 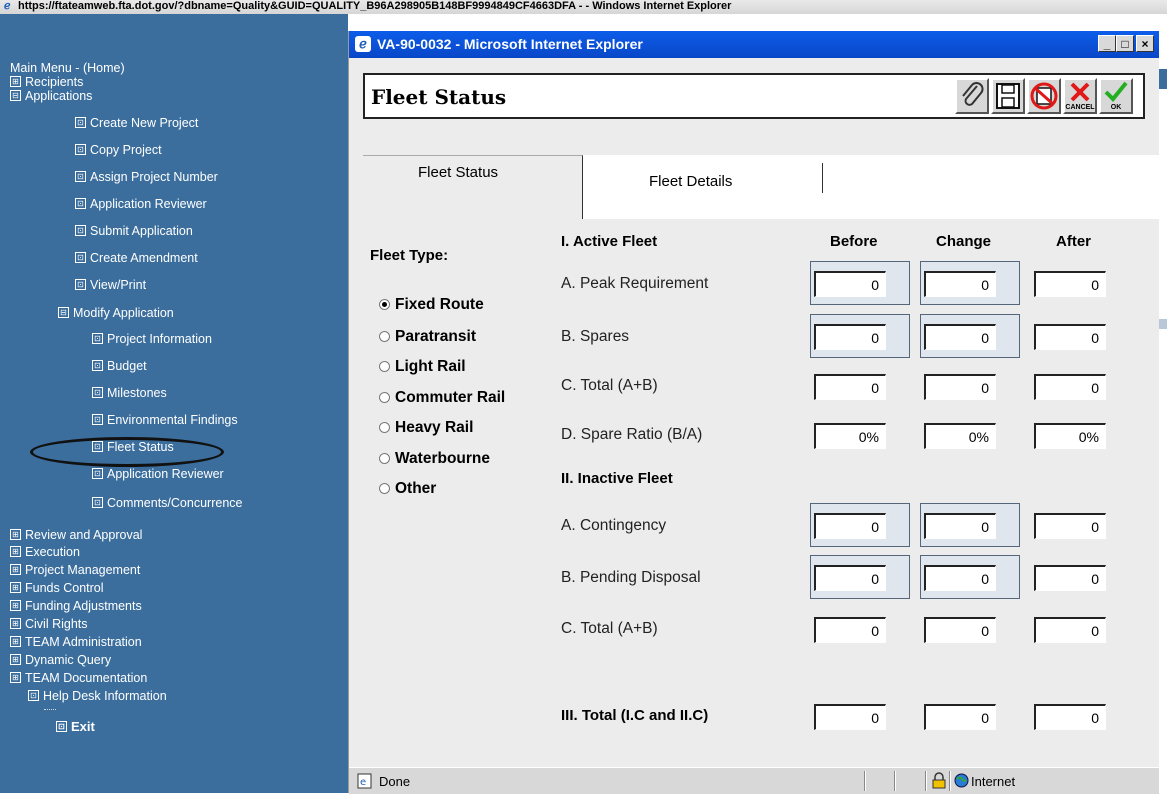 I want to click on sidebar-item-budget: ⊡ Budget, so click(x=119, y=366).